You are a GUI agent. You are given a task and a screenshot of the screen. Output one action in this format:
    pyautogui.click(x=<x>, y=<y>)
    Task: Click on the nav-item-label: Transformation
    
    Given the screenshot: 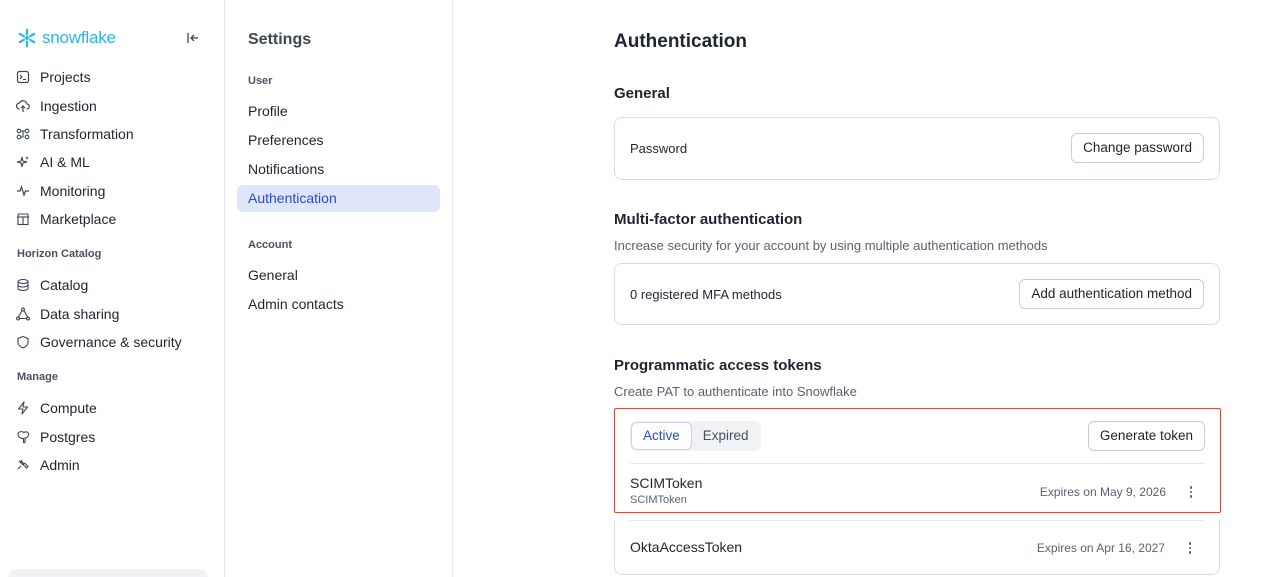 What is the action you would take?
    pyautogui.click(x=87, y=134)
    